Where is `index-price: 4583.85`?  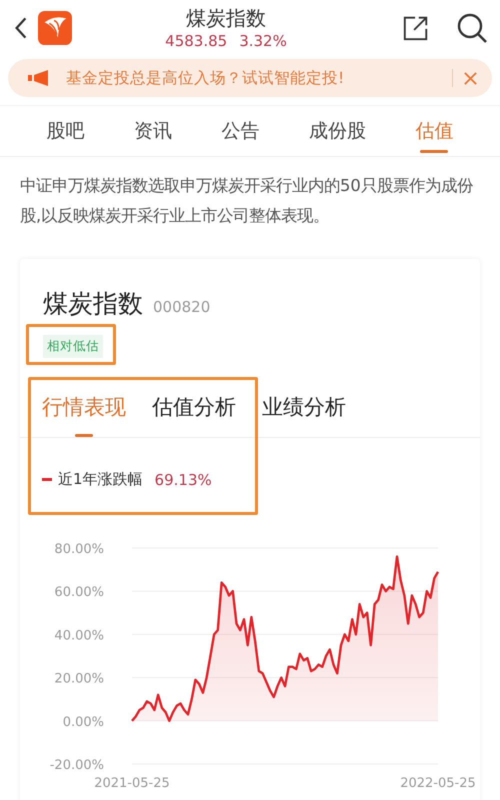
index-price: 4583.85 is located at coordinates (196, 41).